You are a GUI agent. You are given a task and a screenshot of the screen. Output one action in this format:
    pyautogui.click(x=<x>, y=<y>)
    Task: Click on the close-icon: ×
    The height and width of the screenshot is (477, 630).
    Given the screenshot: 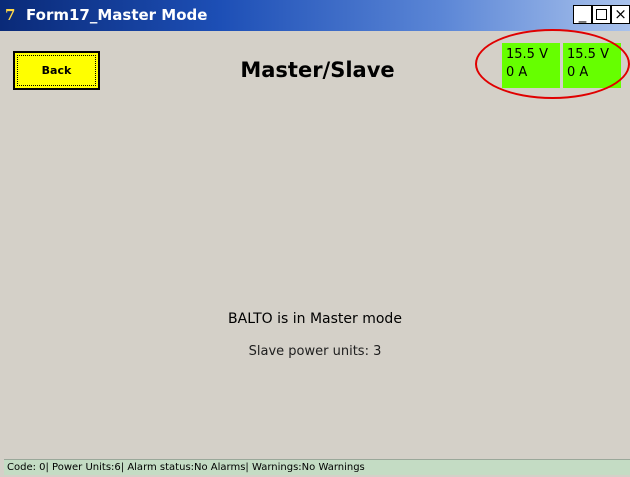 What is the action you would take?
    pyautogui.click(x=620, y=14)
    